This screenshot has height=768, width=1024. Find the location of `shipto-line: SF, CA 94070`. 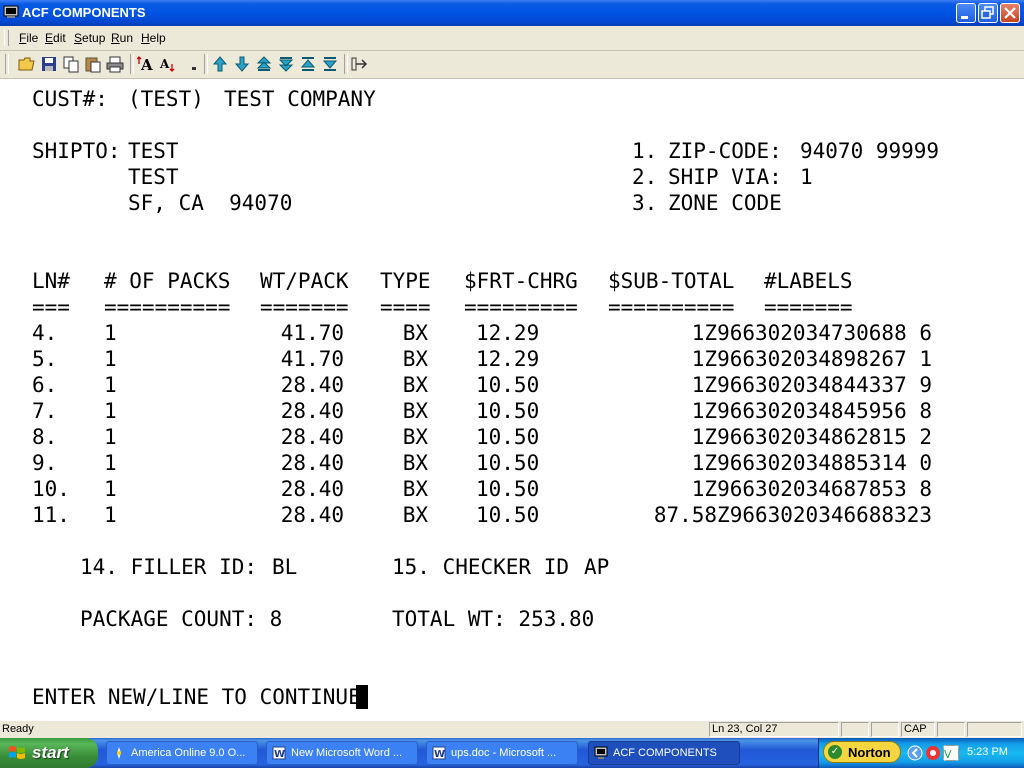

shipto-line: SF, CA 94070 is located at coordinates (210, 203).